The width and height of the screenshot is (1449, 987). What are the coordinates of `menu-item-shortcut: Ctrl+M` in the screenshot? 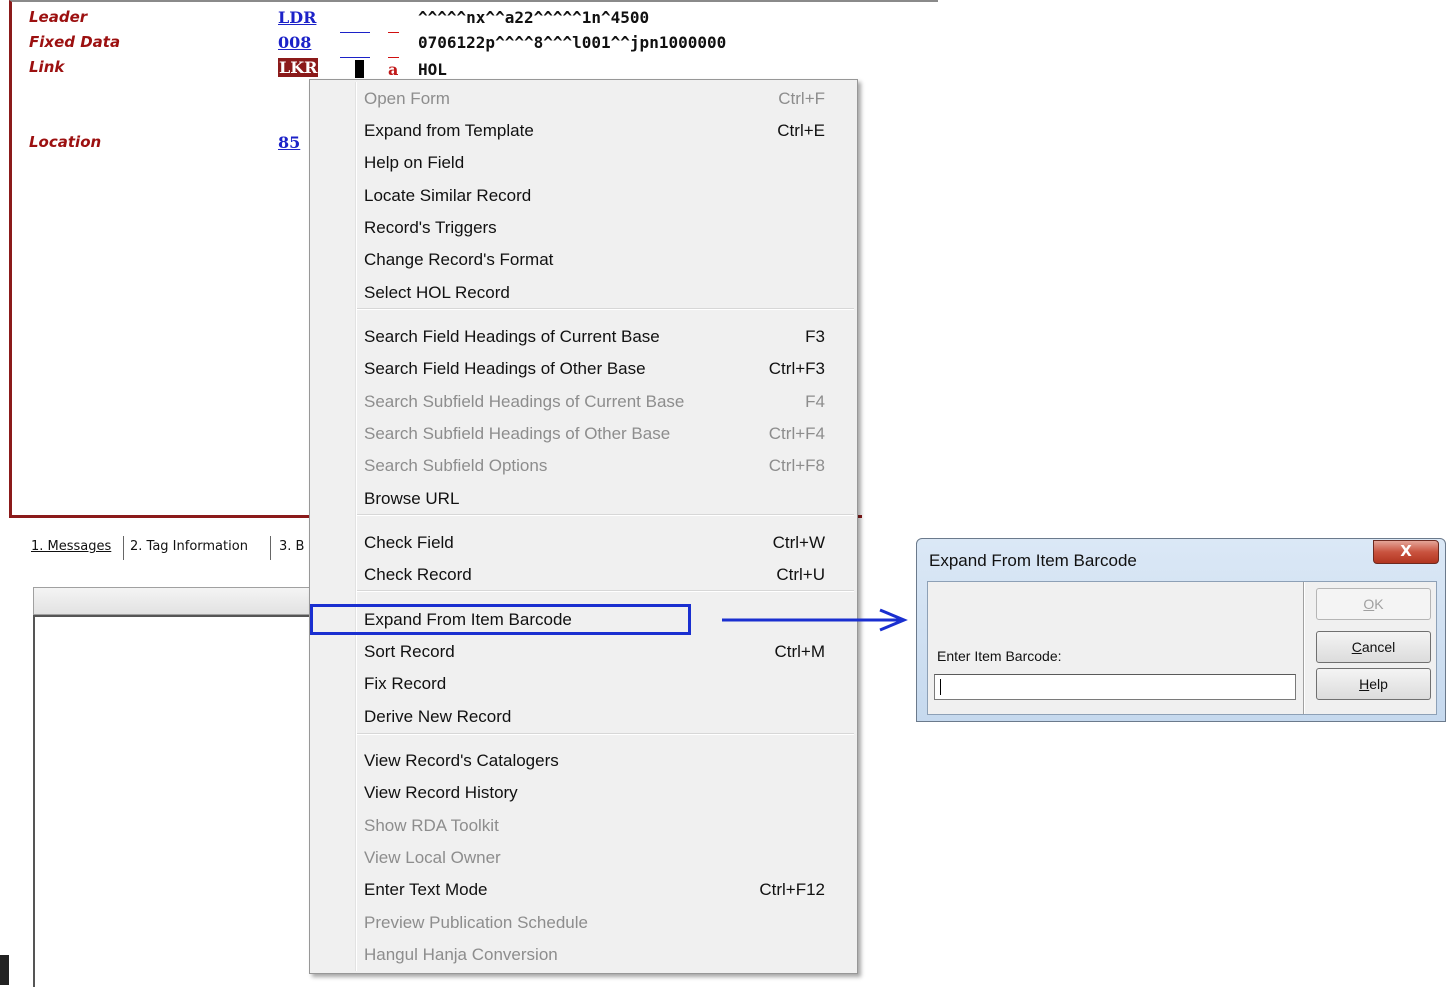 It's located at (799, 651).